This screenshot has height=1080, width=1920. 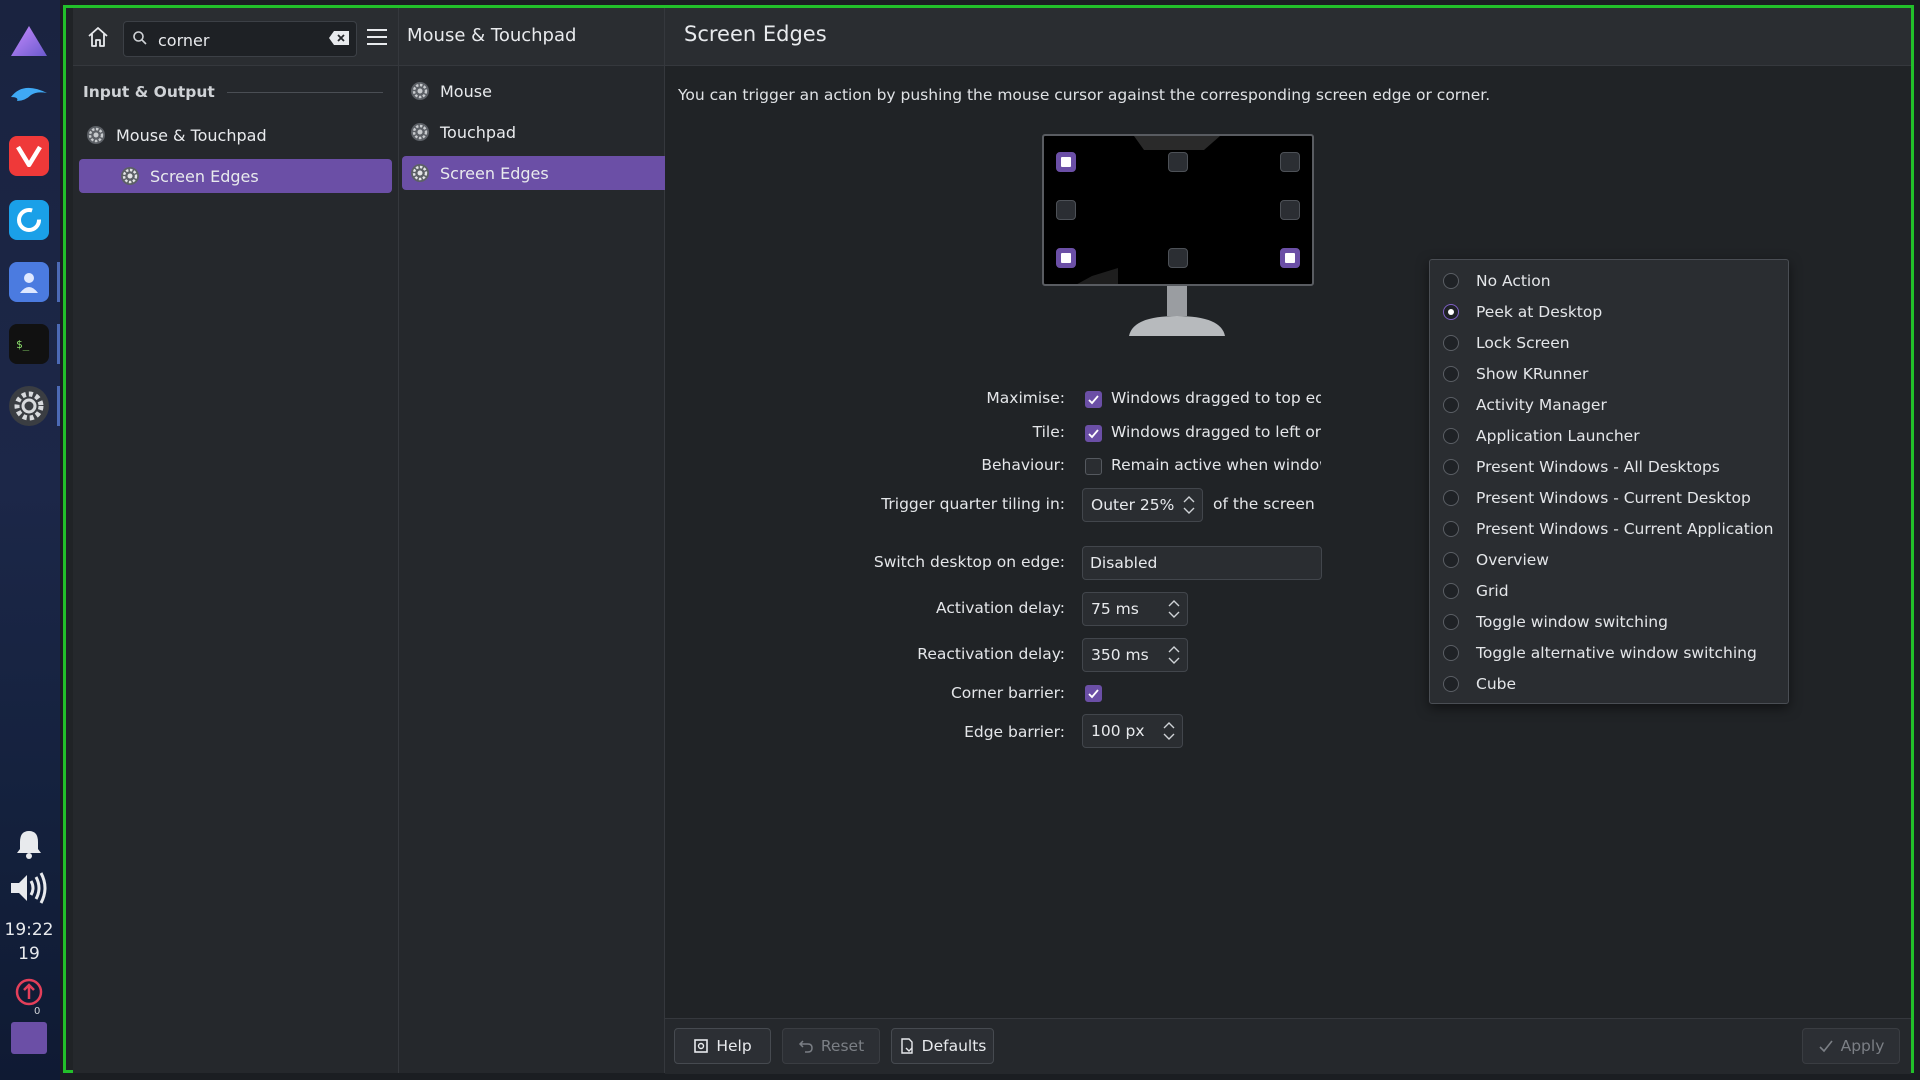 I want to click on menu-option-toggle-window-switching: Toggle window switching, so click(x=1609, y=621).